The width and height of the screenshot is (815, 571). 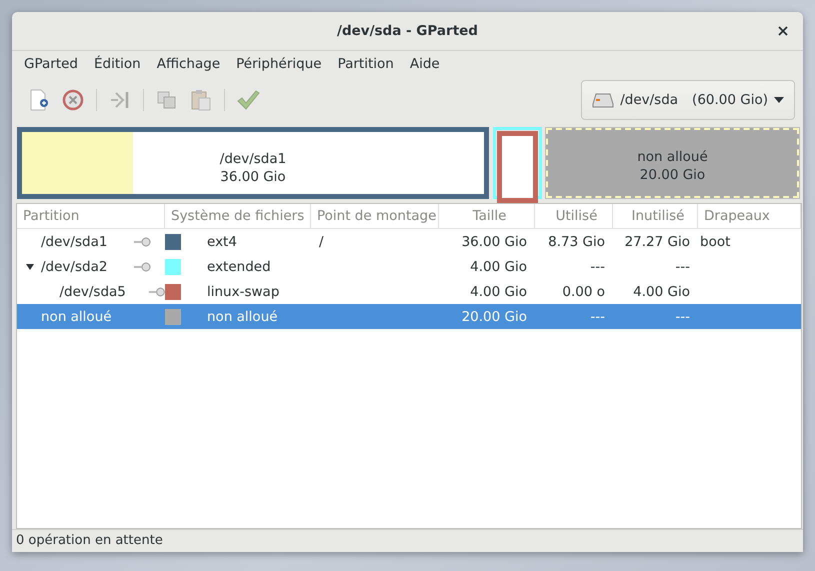 I want to click on filesystem-name: ext4, so click(x=222, y=242).